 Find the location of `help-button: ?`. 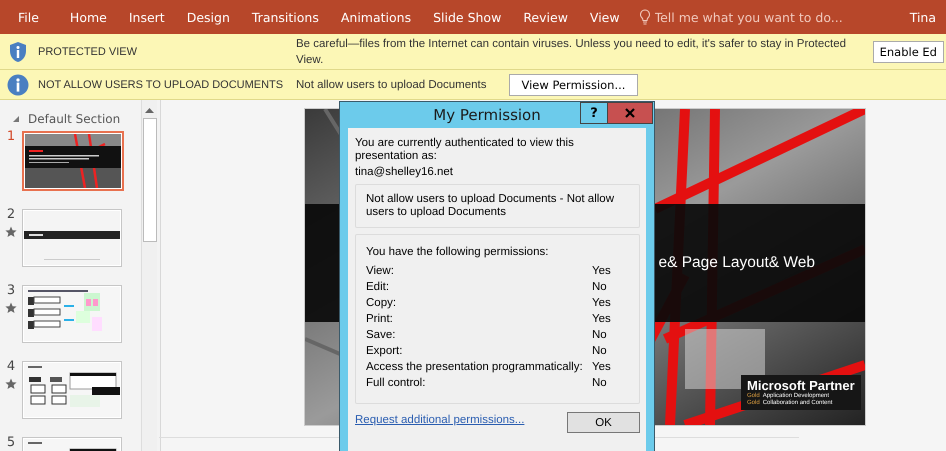

help-button: ? is located at coordinates (594, 113).